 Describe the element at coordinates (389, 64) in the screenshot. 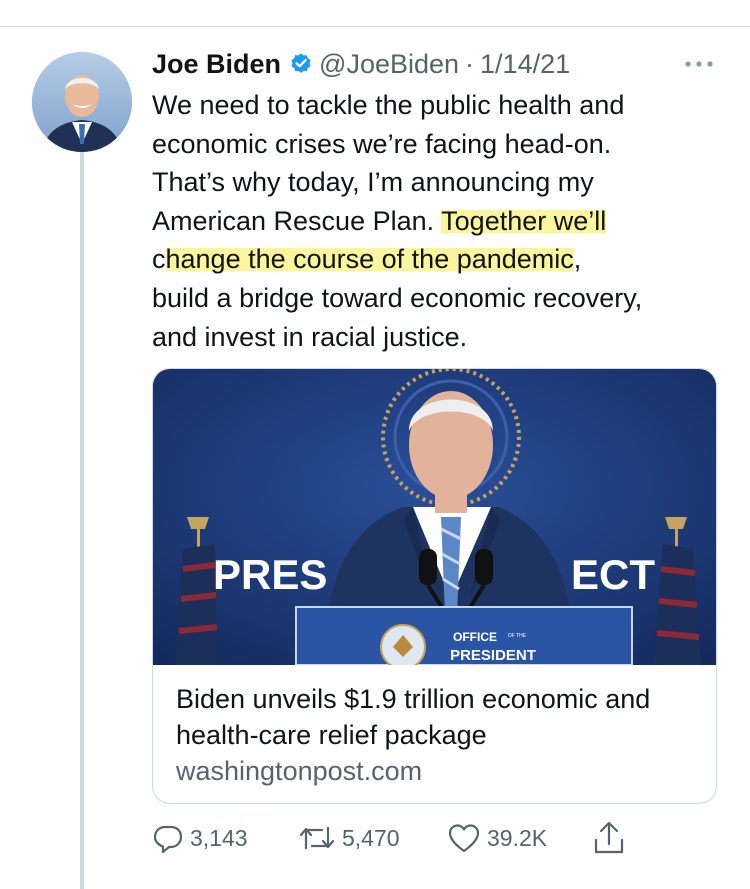

I see `author-handle: @JoeBiden` at that location.